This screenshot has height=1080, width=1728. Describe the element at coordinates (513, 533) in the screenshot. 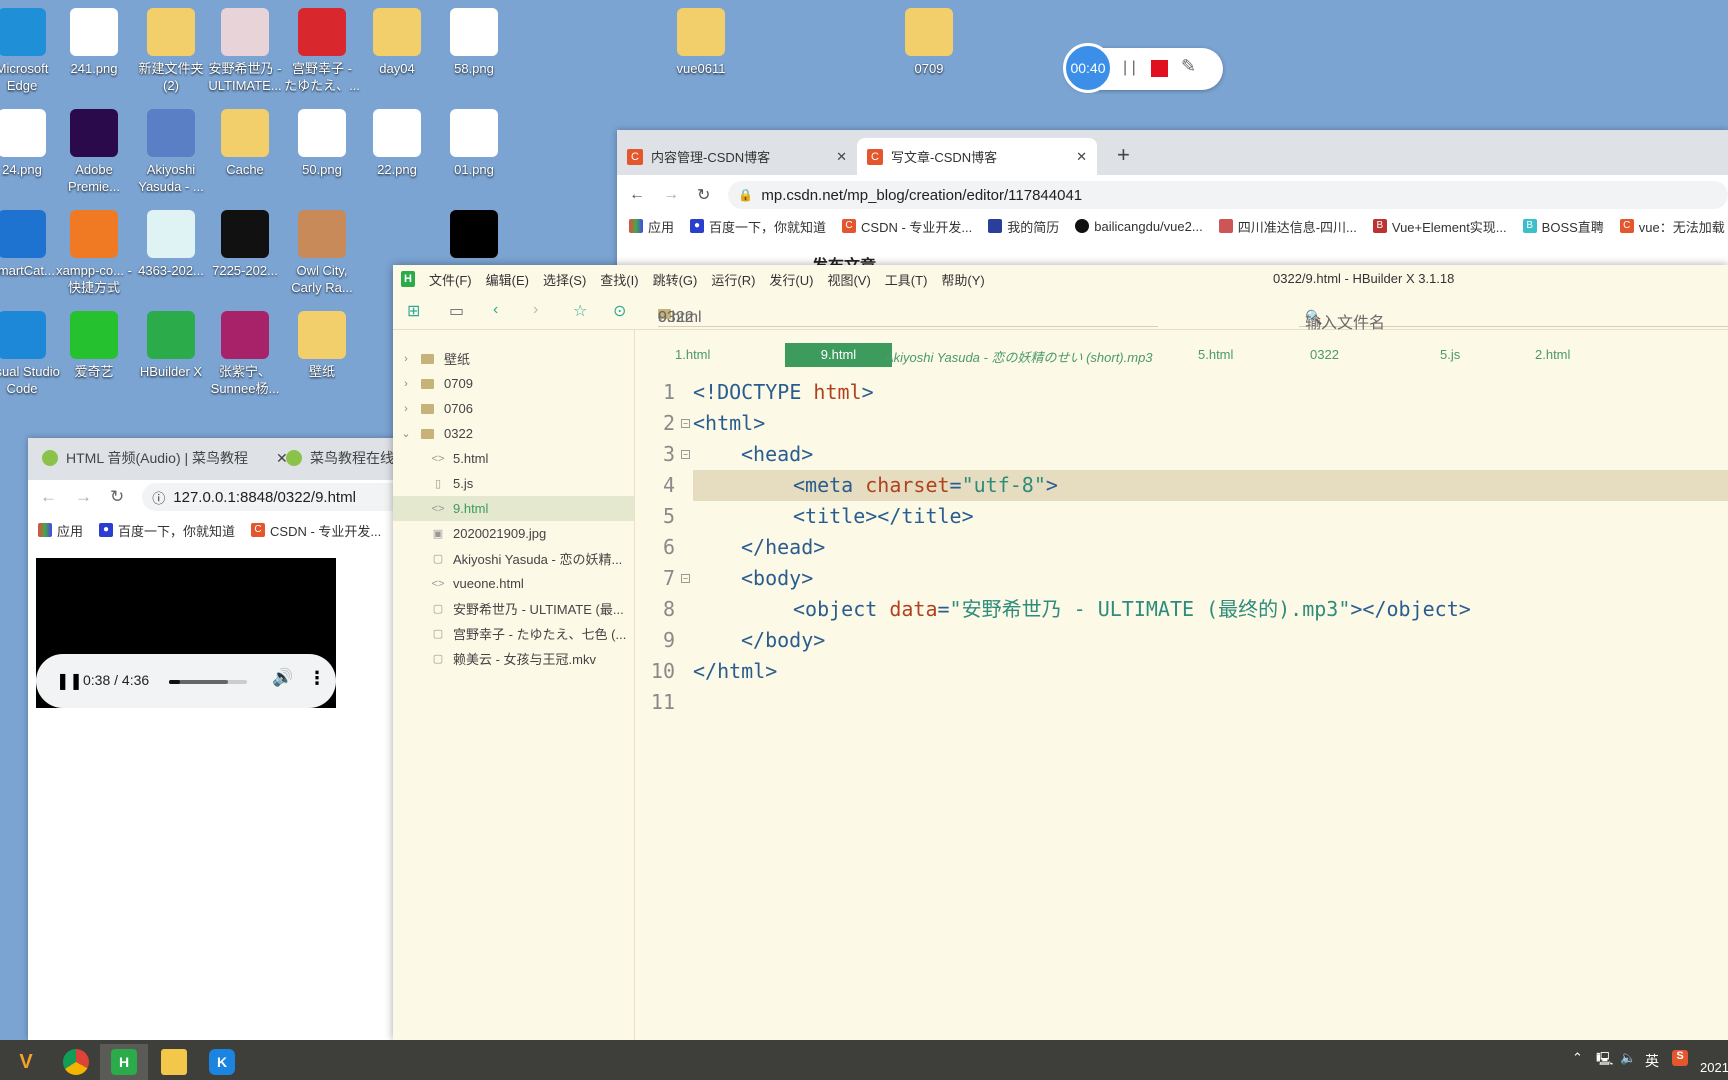

I see `tree-item: ▣ 2020021909.jpg` at that location.